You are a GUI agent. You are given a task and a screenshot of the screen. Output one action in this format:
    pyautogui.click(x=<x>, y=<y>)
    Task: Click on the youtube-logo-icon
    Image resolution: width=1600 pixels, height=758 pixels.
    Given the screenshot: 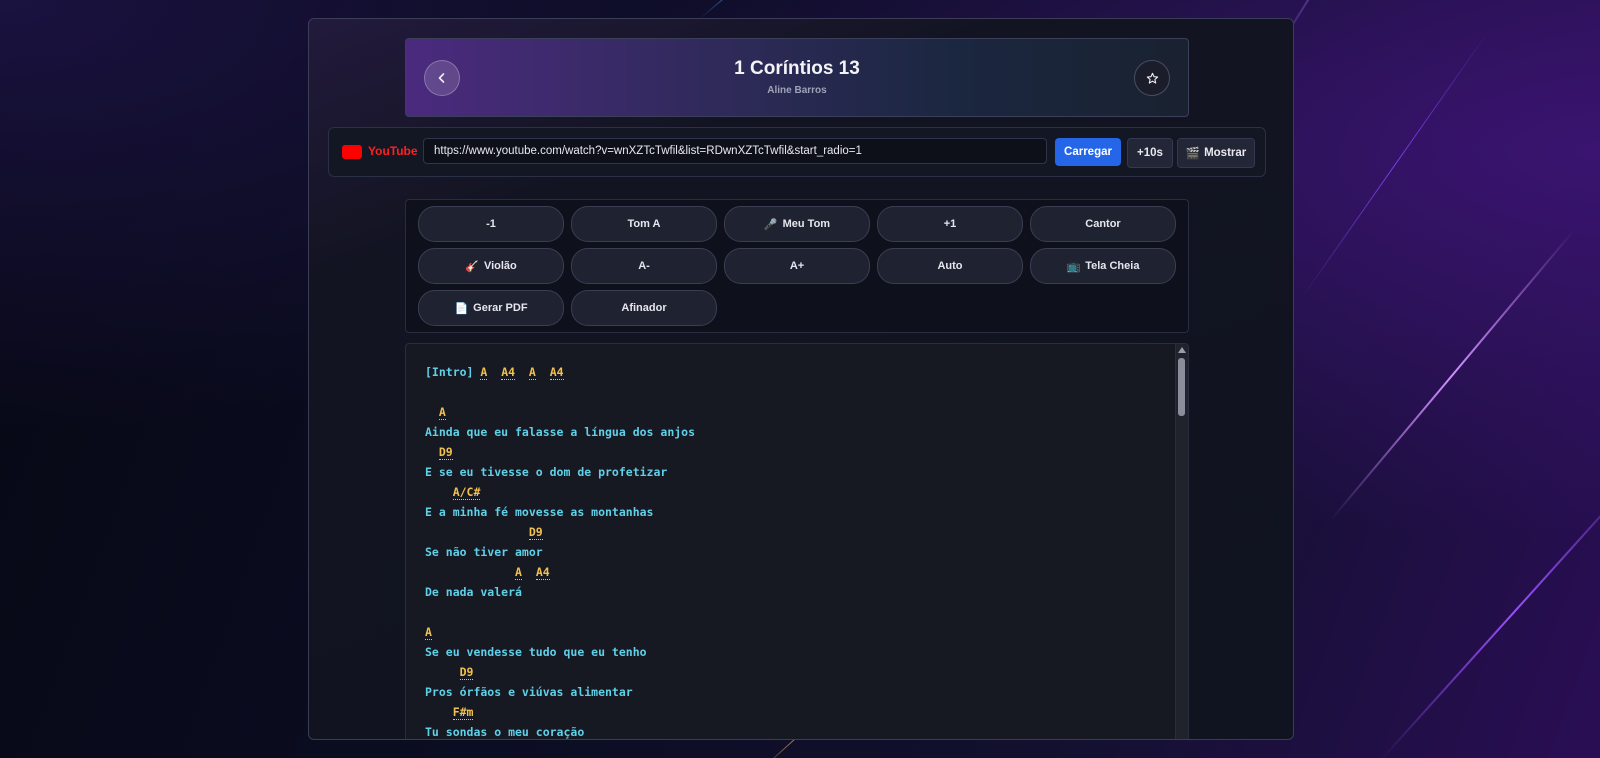 What is the action you would take?
    pyautogui.click(x=352, y=152)
    